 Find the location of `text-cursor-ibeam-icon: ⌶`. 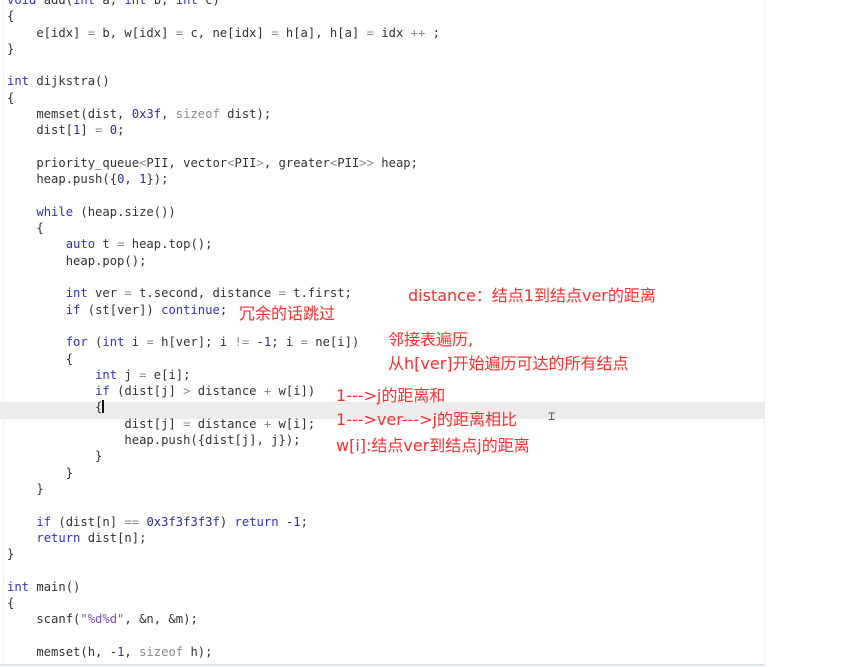

text-cursor-ibeam-icon: ⌶ is located at coordinates (552, 416).